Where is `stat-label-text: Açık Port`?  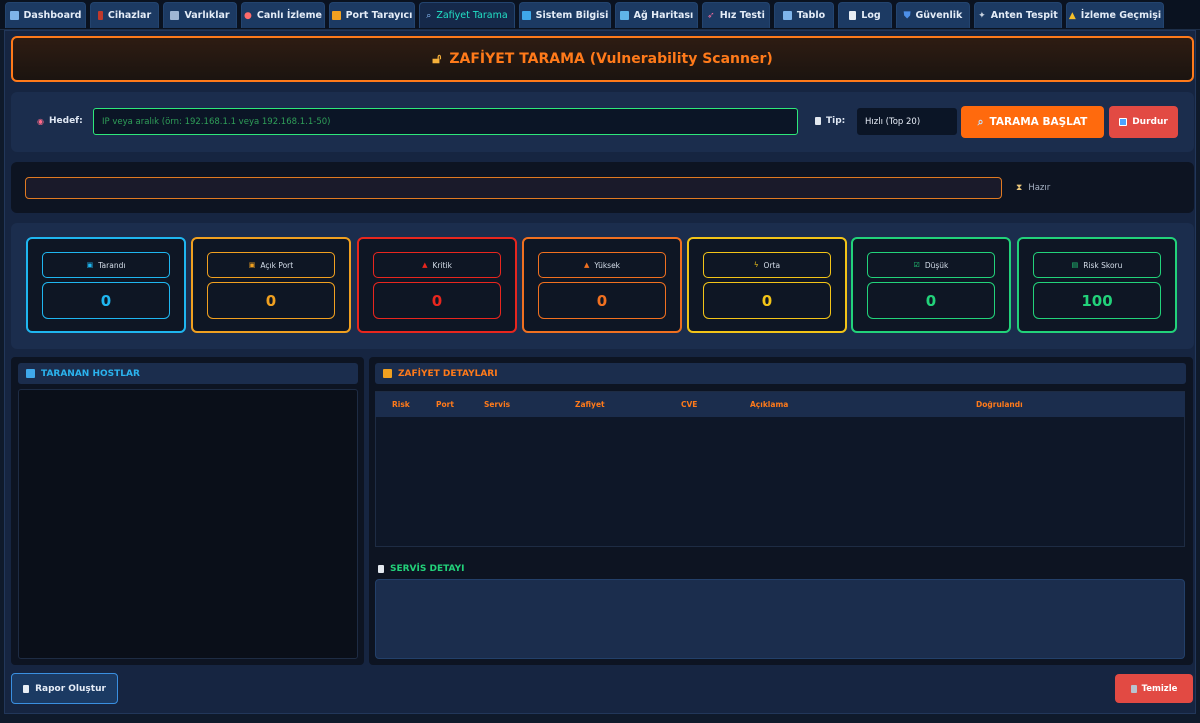
stat-label-text: Açık Port is located at coordinates (277, 265).